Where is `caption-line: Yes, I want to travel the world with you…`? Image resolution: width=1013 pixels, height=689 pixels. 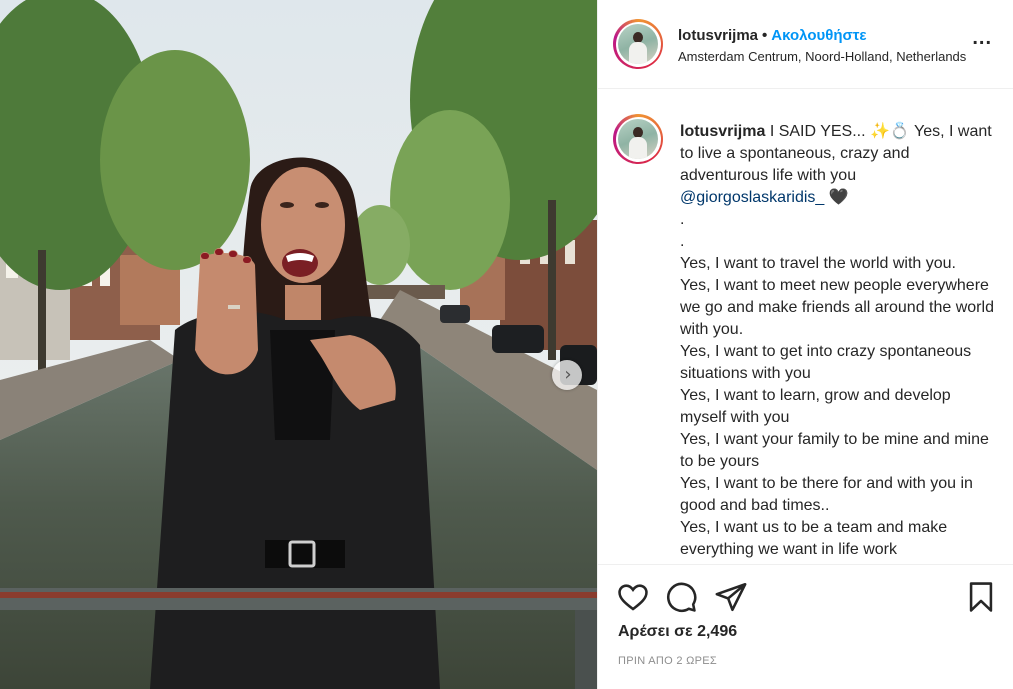
caption-line: Yes, I want to travel the world with you… is located at coordinates (818, 263).